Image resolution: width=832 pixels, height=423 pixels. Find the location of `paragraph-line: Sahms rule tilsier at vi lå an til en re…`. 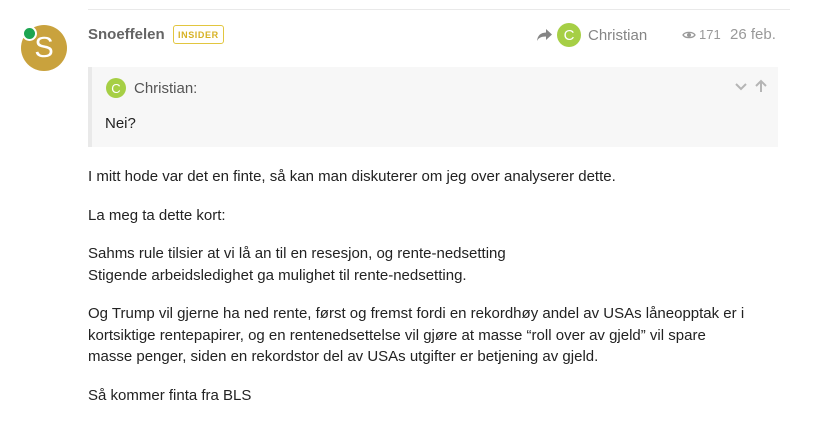

paragraph-line: Sahms rule tilsier at vi lå an til en re… is located at coordinates (297, 253).